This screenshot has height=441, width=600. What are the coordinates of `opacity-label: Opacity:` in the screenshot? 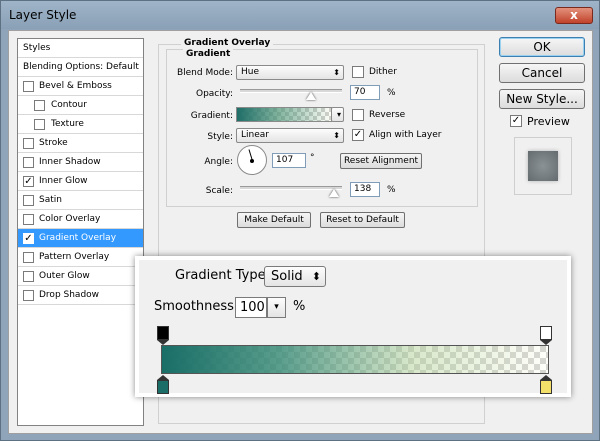 It's located at (214, 94).